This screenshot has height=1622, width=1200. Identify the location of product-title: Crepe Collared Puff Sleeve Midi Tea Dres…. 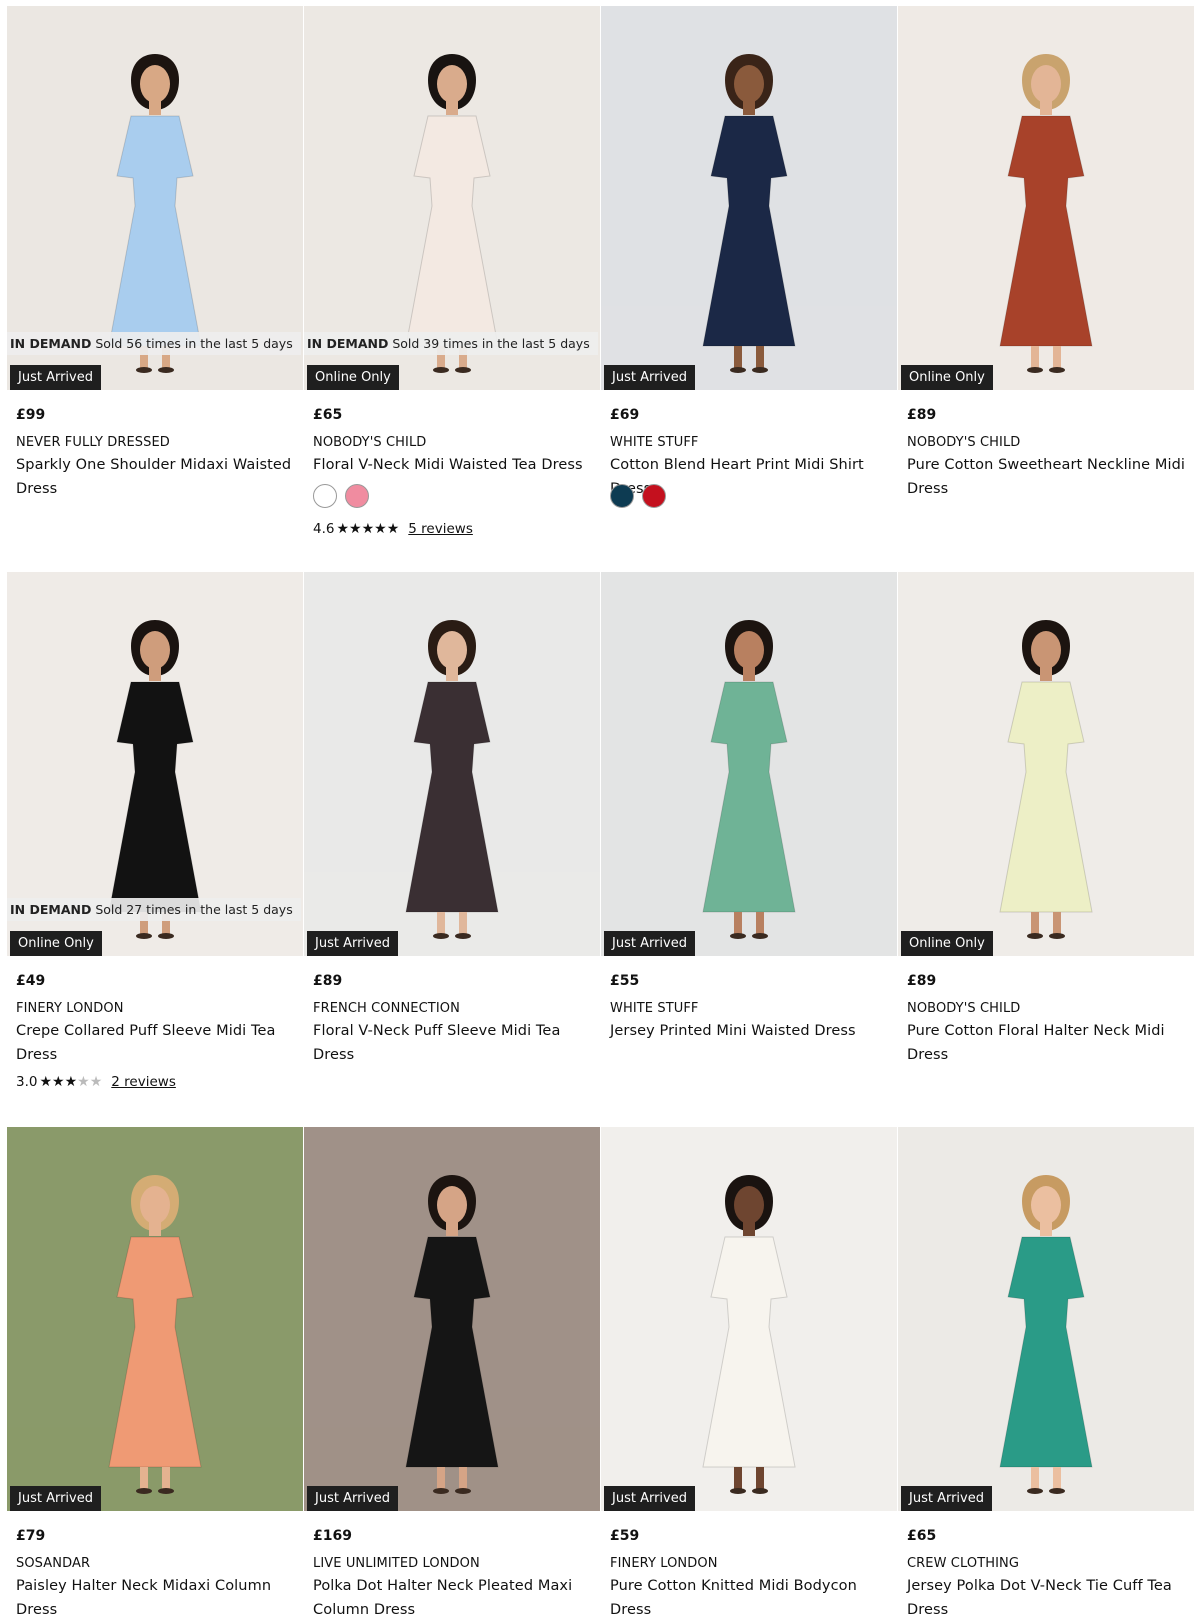
(158, 1043).